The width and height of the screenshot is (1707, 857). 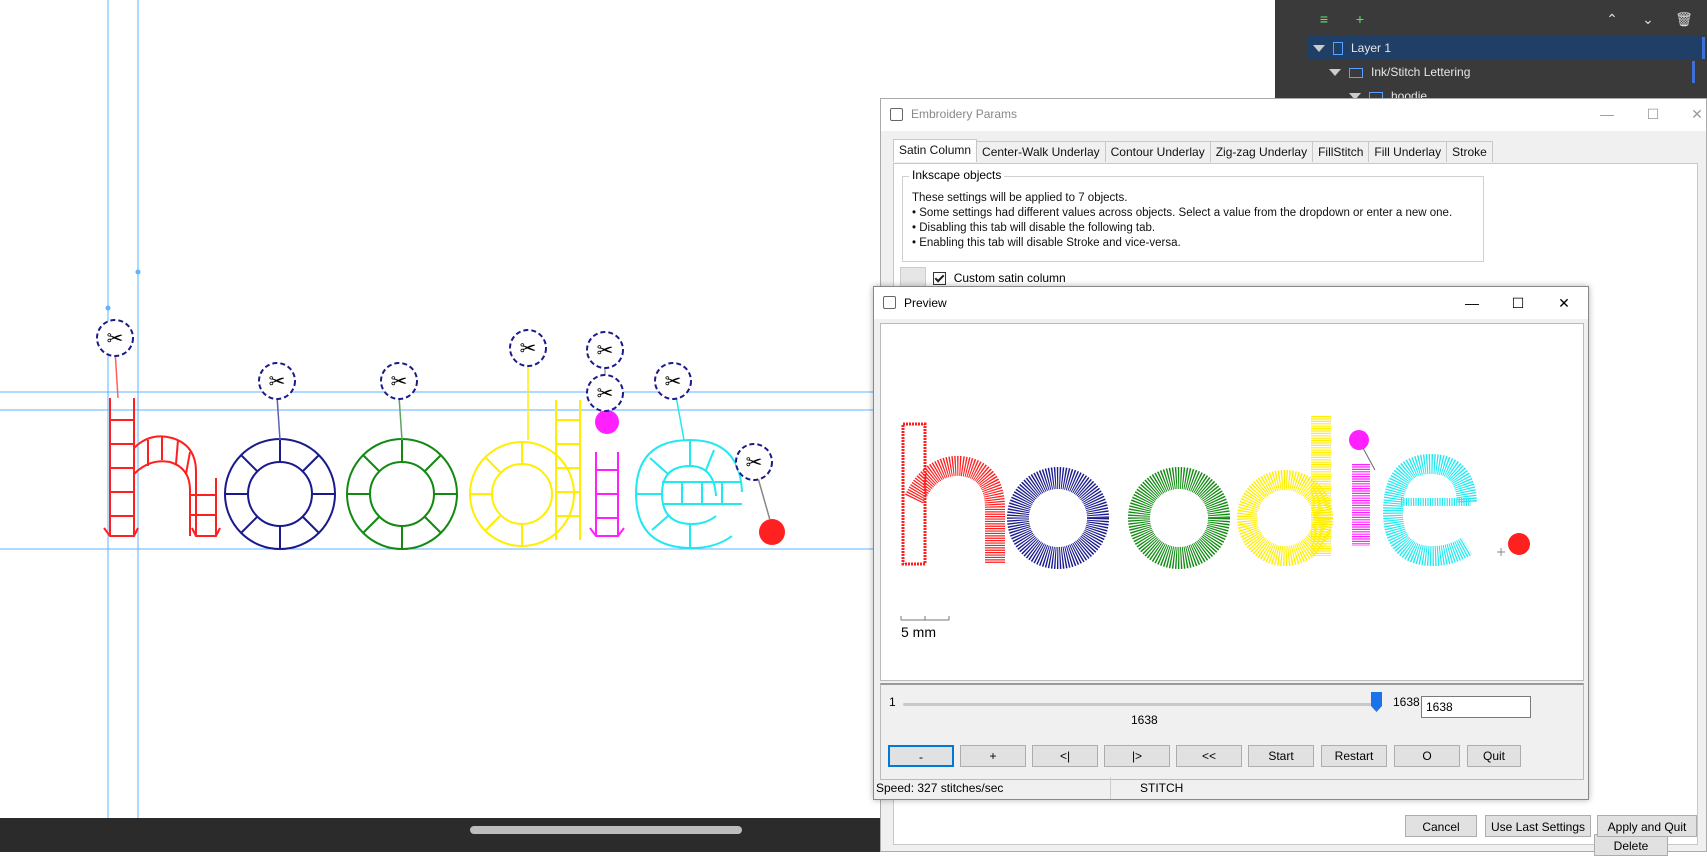 What do you see at coordinates (1354, 756) in the screenshot?
I see `restart-button: Restart` at bounding box center [1354, 756].